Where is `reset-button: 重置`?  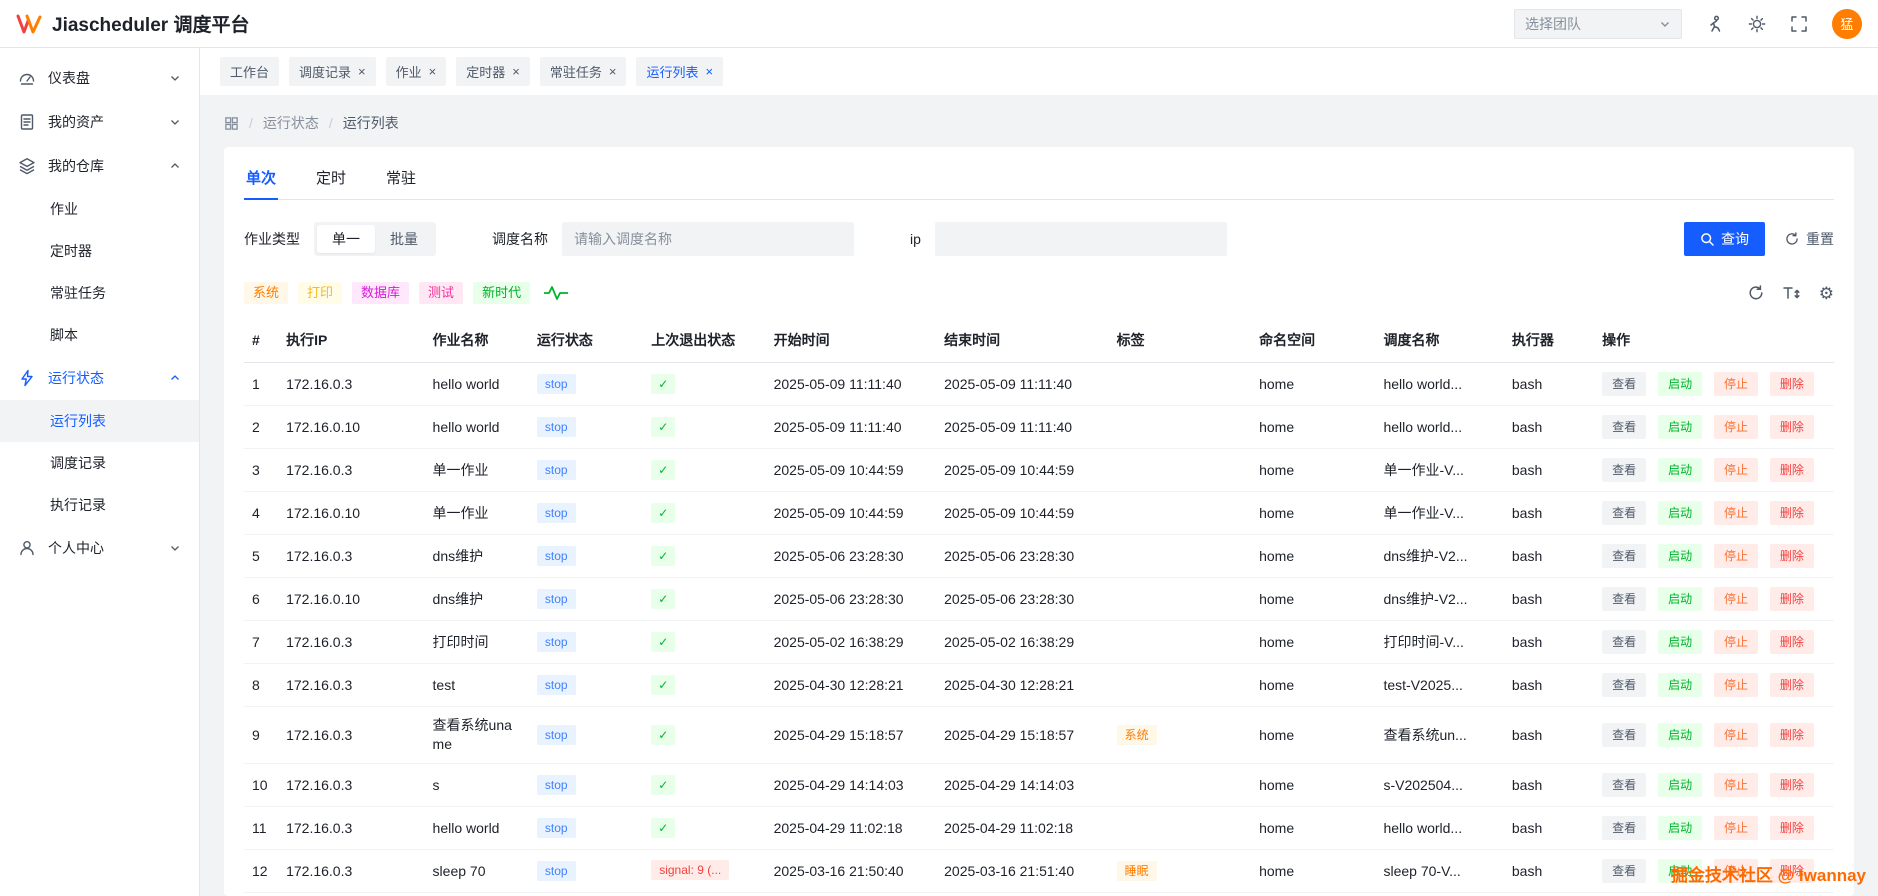
reset-button: 重置 is located at coordinates (1809, 239).